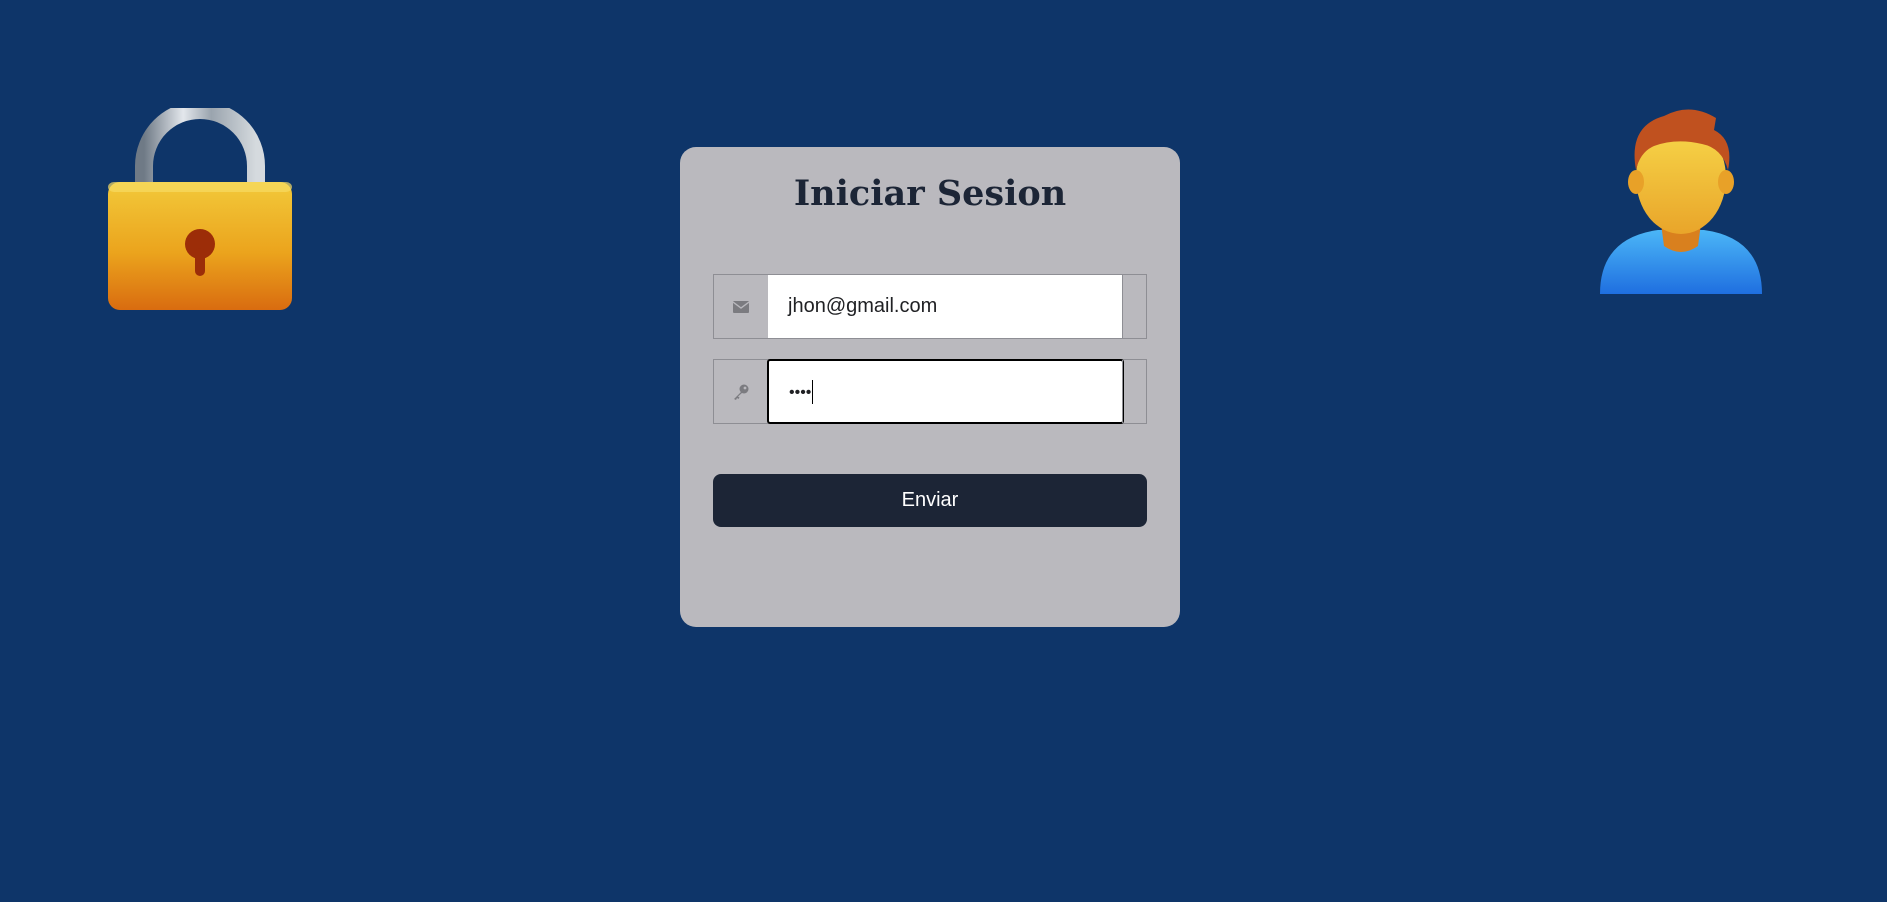 The height and width of the screenshot is (902, 1887). What do you see at coordinates (930, 193) in the screenshot?
I see `login-title: Iniciar Sesion` at bounding box center [930, 193].